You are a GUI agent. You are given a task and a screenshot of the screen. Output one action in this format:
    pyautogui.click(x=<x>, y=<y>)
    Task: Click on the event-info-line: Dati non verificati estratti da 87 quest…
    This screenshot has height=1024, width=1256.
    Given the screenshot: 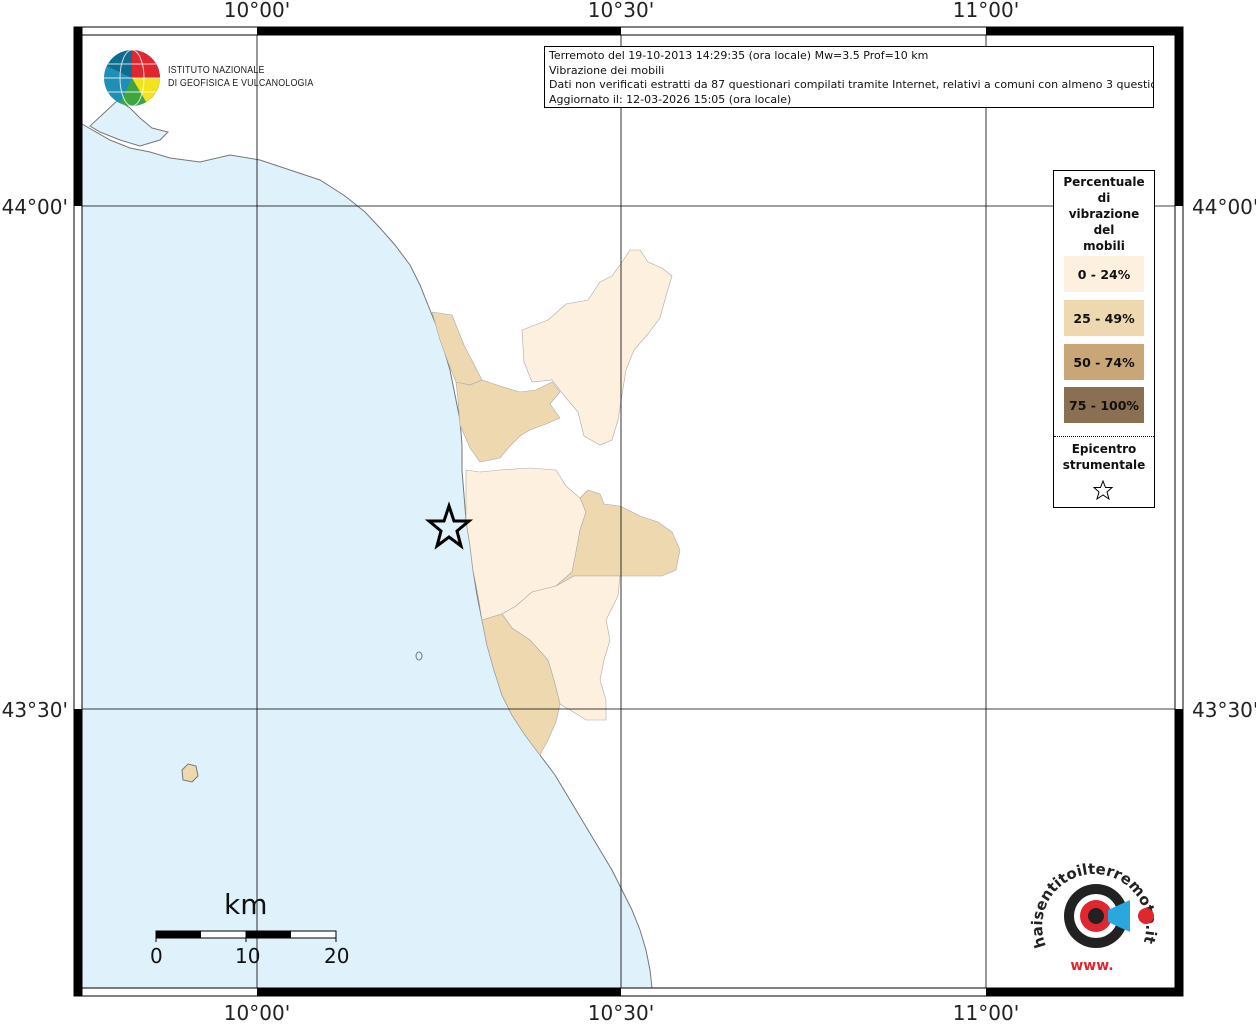 What is the action you would take?
    pyautogui.click(x=851, y=84)
    